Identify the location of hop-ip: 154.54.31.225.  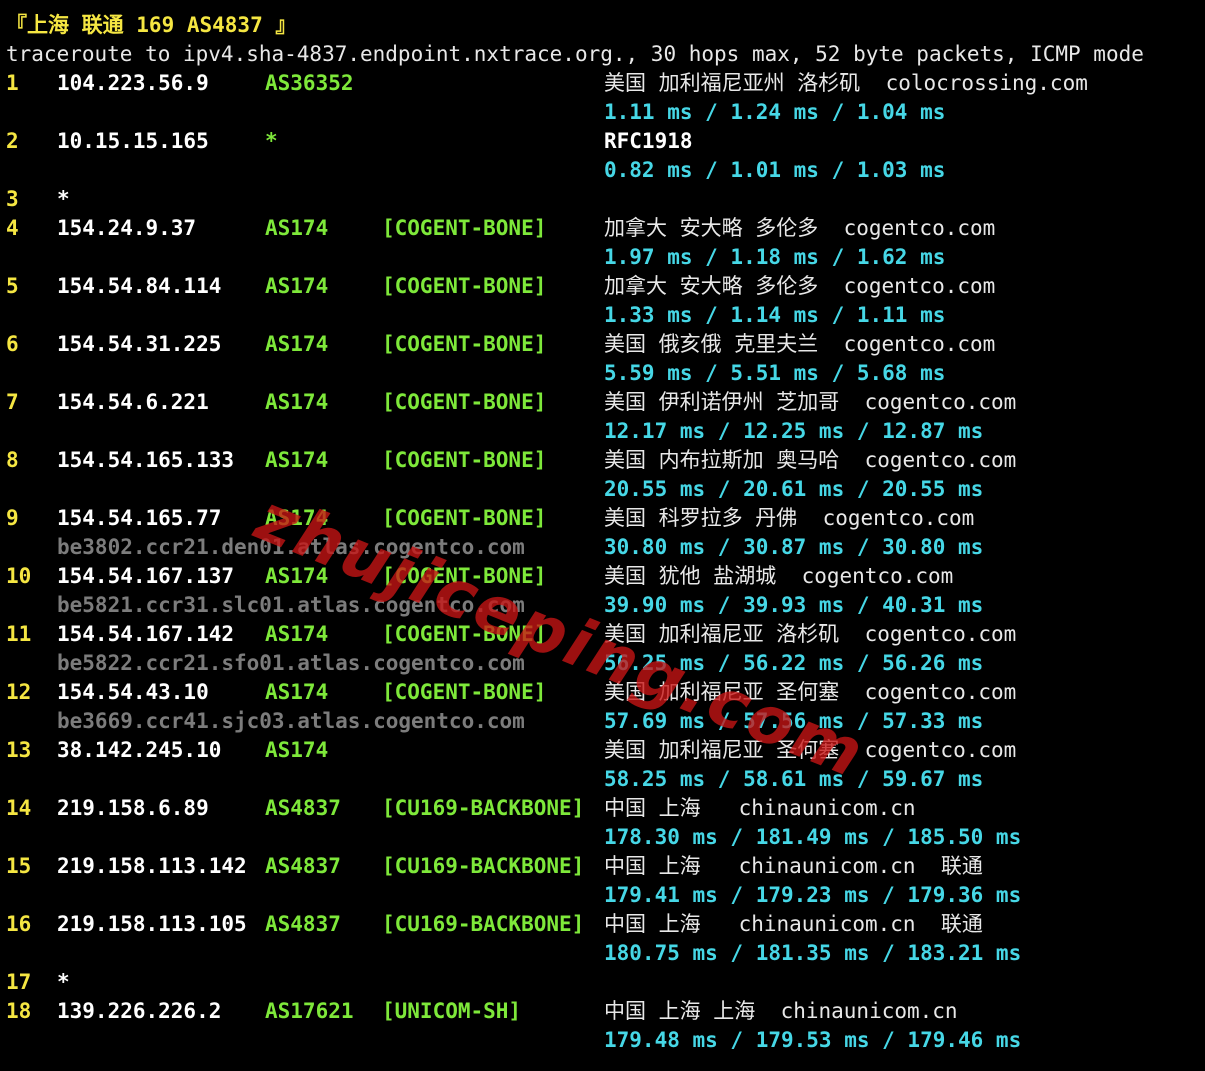
(139, 344).